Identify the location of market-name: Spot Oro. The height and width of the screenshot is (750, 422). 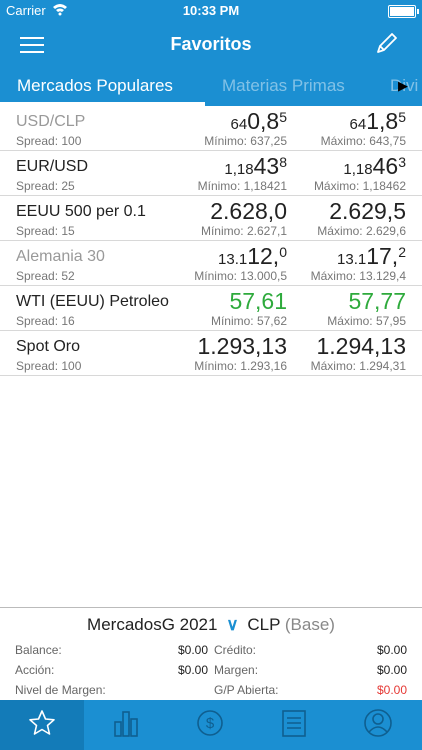
(48, 346).